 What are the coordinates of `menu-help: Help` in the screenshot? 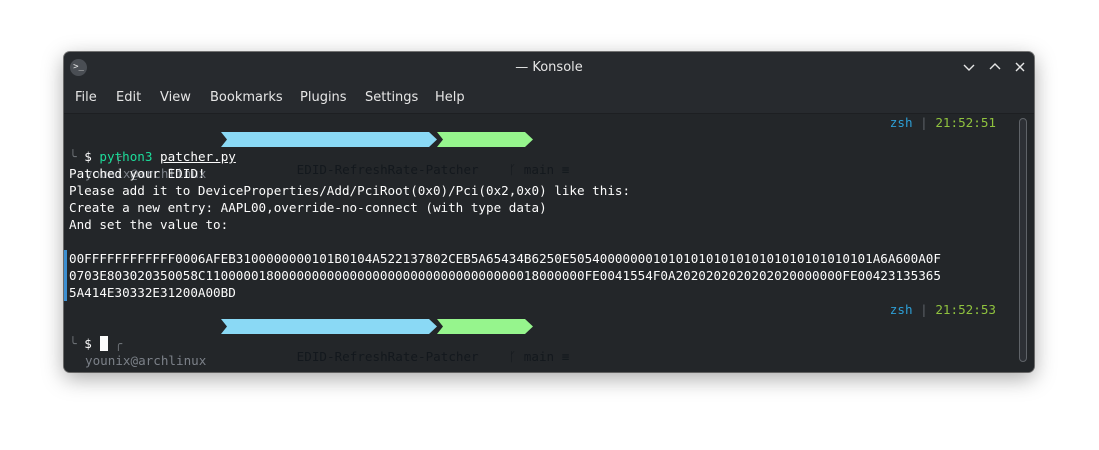 It's located at (450, 97).